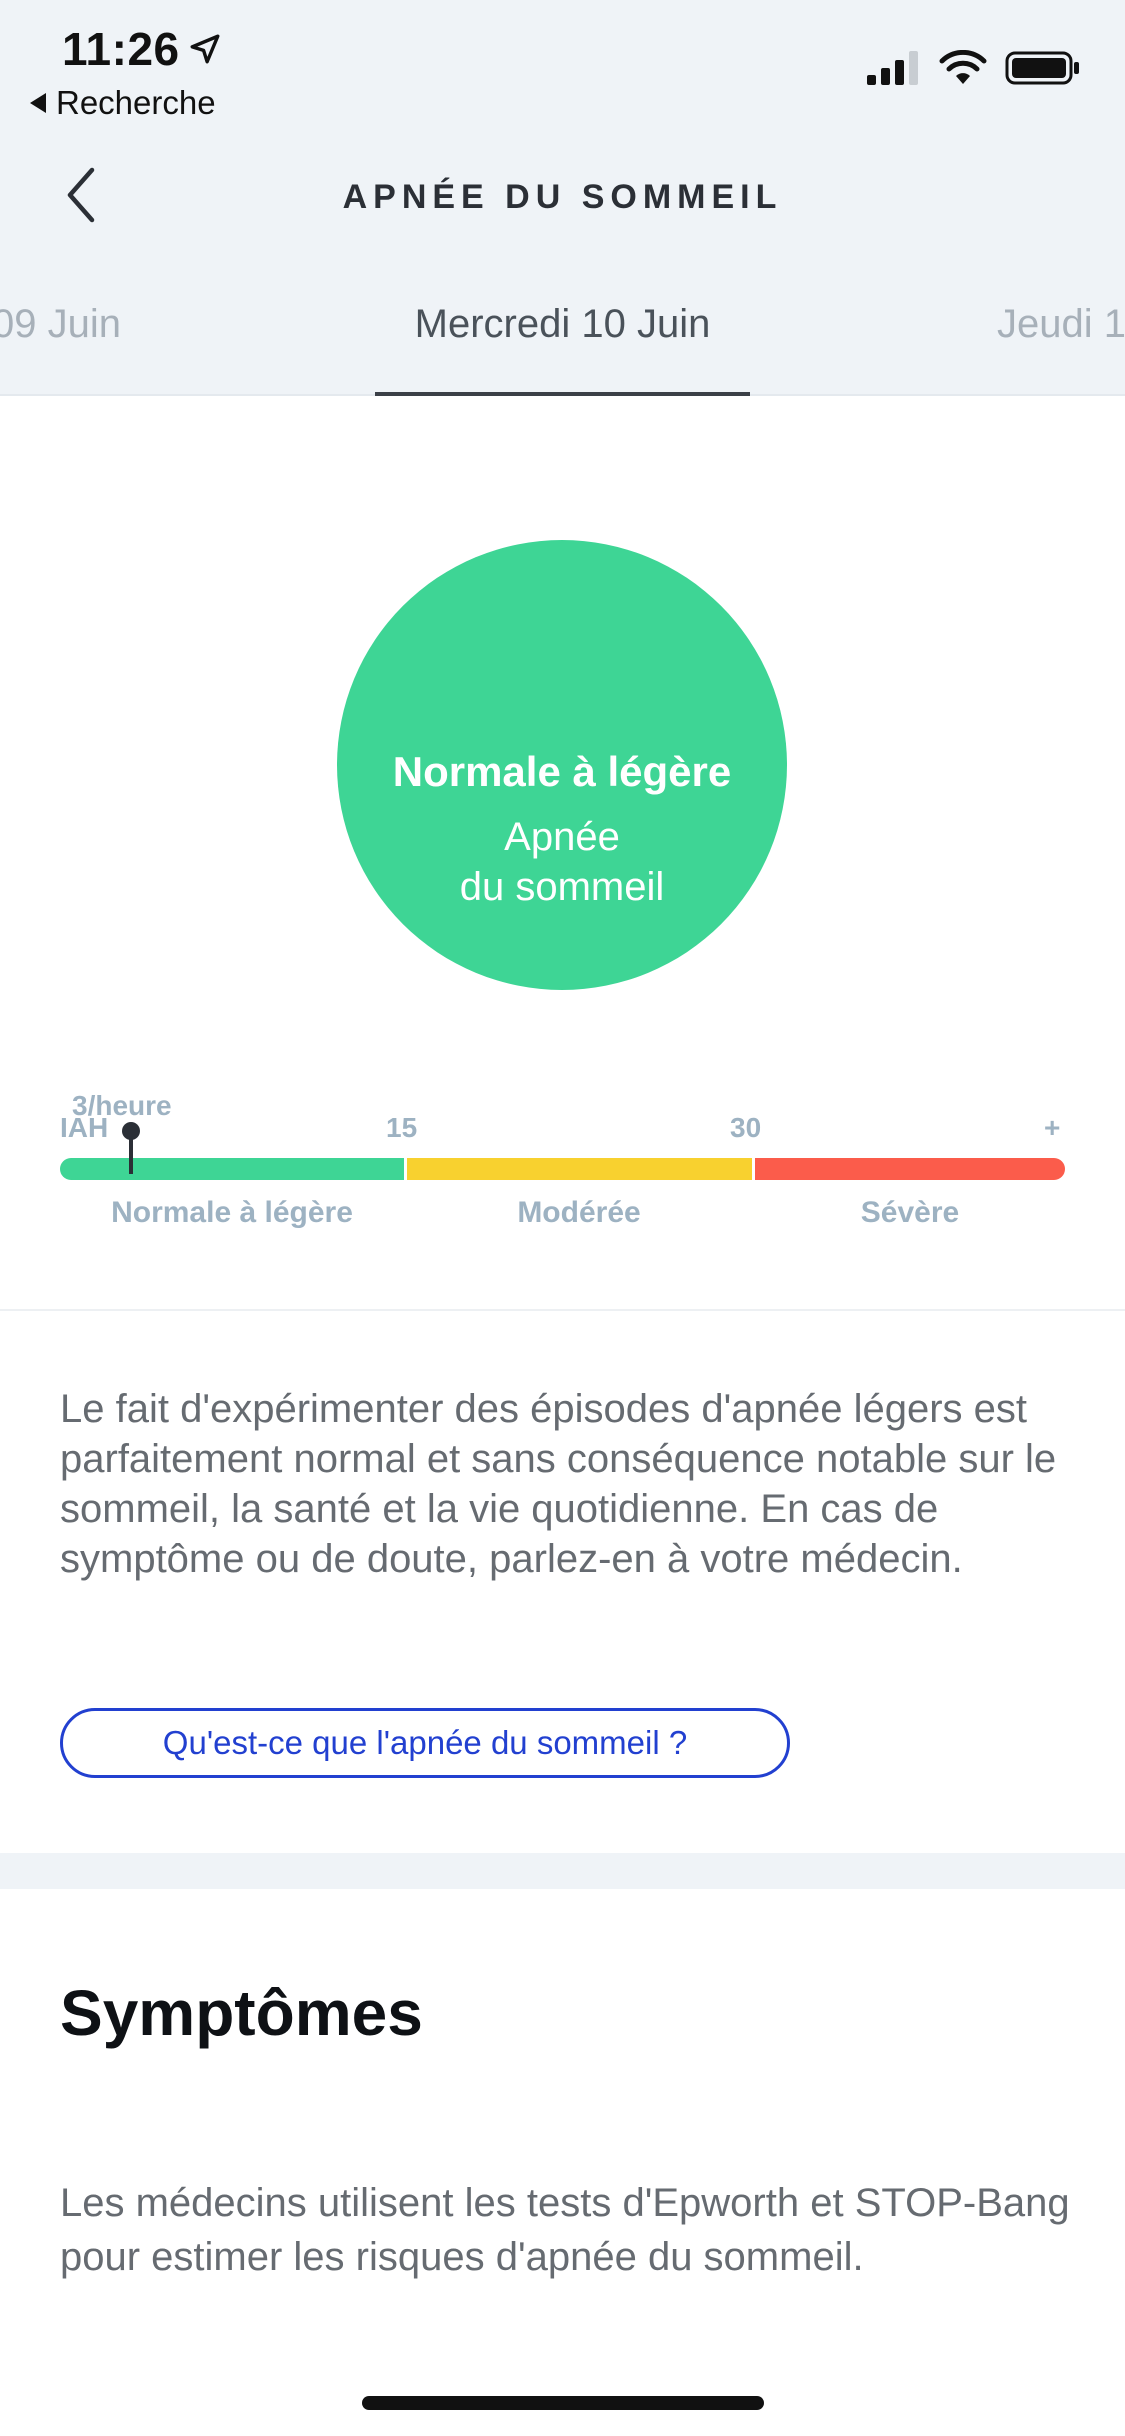 Image resolution: width=1125 pixels, height=2436 pixels. I want to click on battery-icon, so click(1042, 68).